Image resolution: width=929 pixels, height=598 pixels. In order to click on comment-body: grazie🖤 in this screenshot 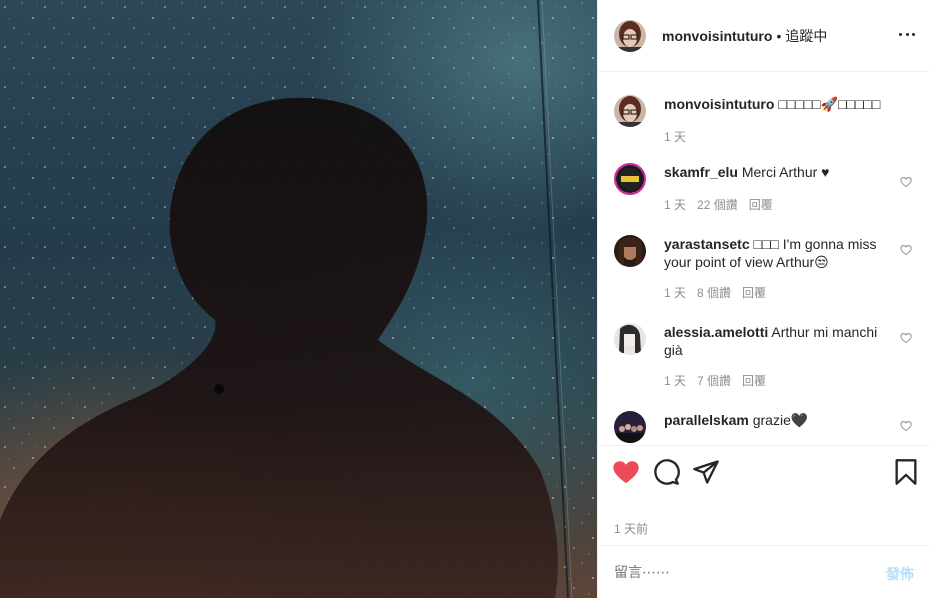, I will do `click(780, 420)`.